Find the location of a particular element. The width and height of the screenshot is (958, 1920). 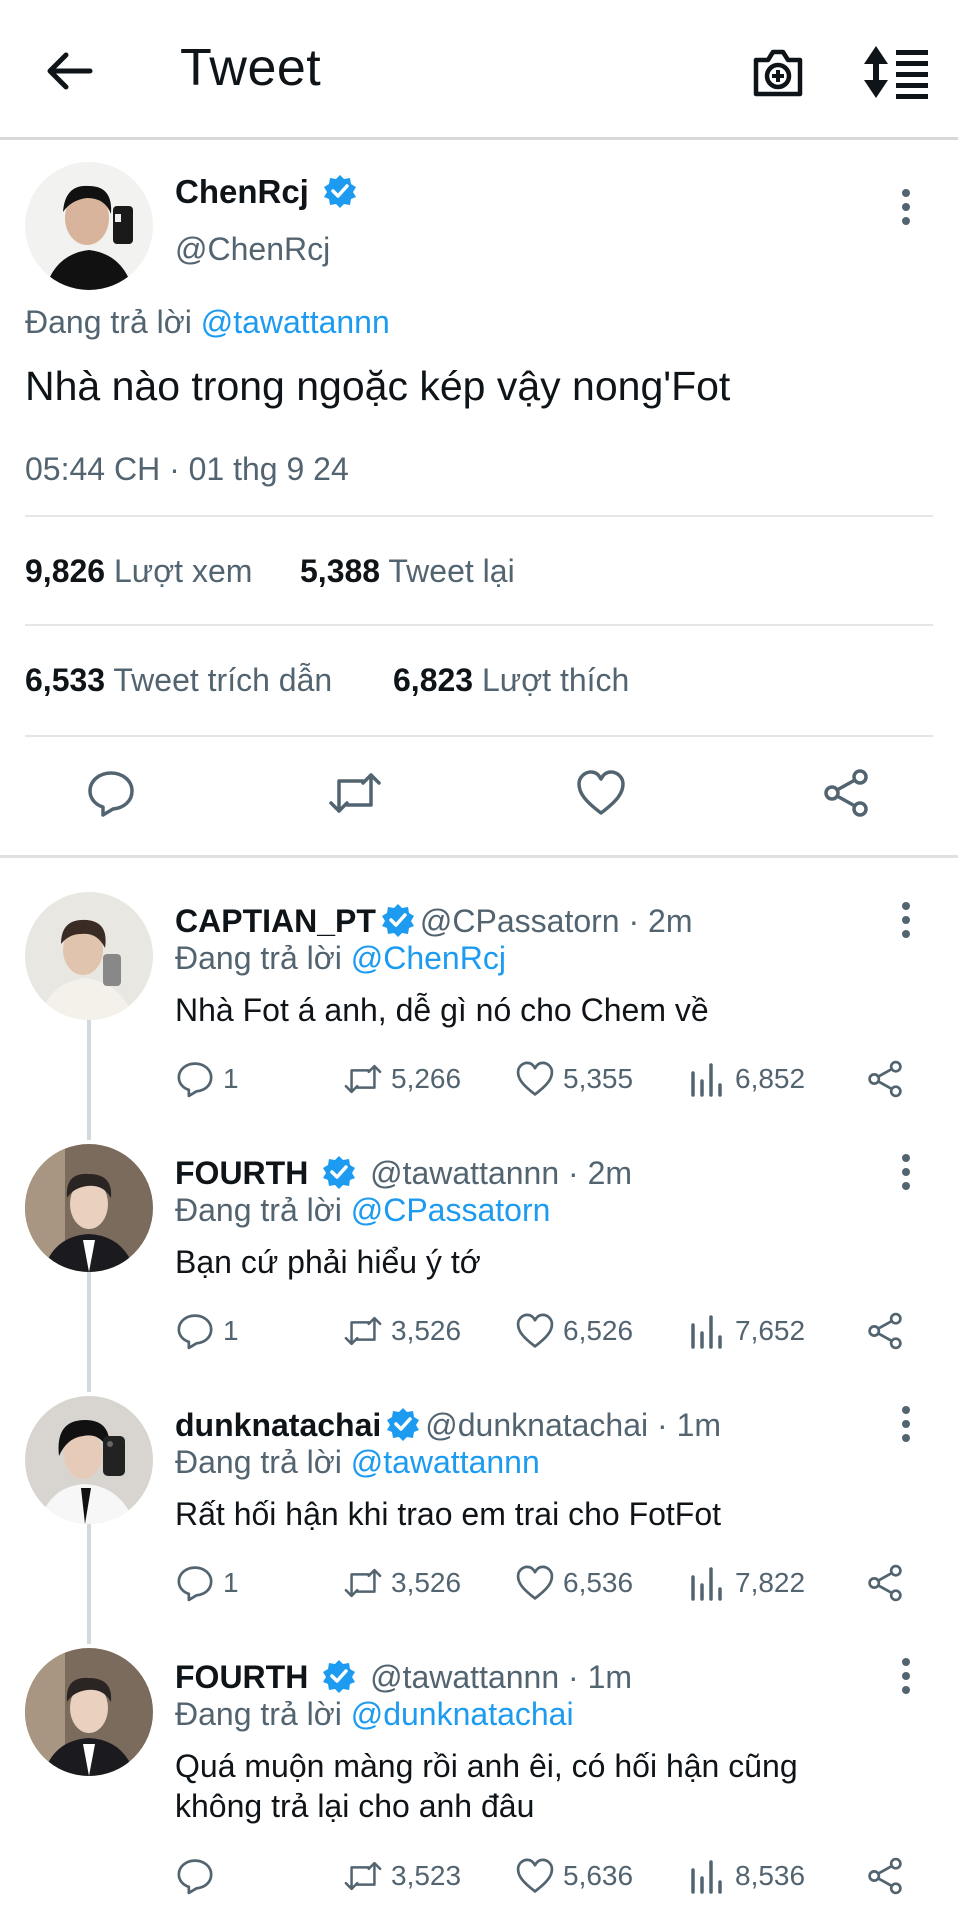

camera-button is located at coordinates (778, 72).